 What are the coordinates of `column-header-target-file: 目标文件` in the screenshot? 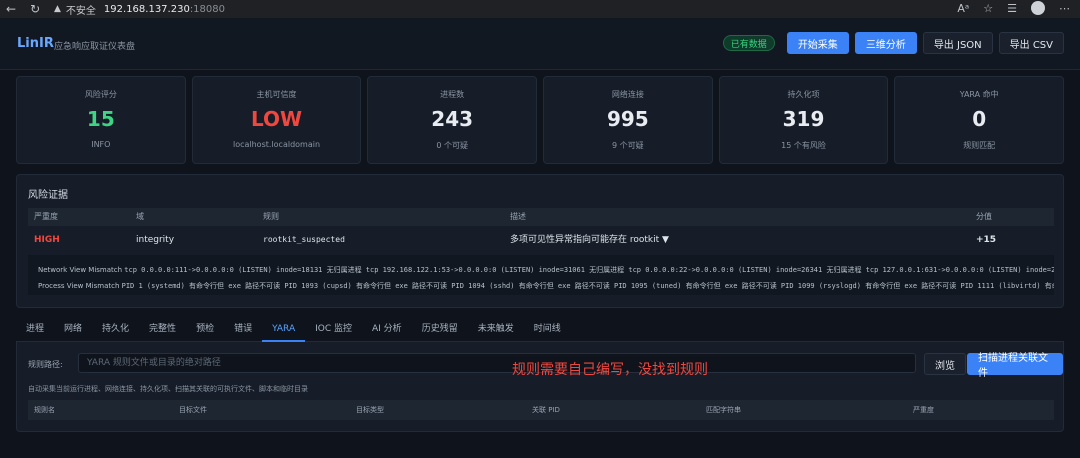 It's located at (193, 410).